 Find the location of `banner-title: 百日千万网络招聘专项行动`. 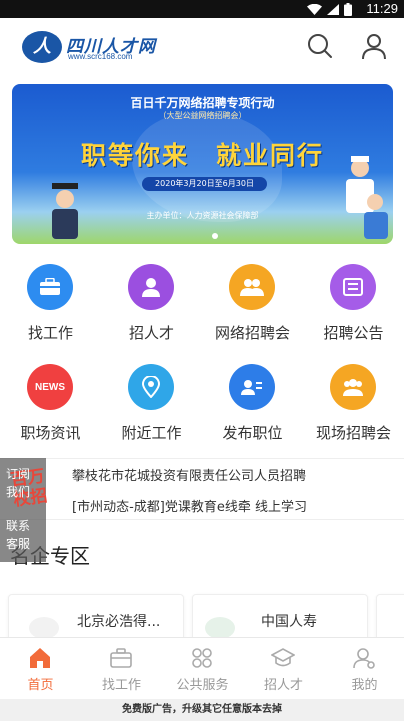

banner-title: 百日千万网络招聘专项行动 is located at coordinates (202, 103).